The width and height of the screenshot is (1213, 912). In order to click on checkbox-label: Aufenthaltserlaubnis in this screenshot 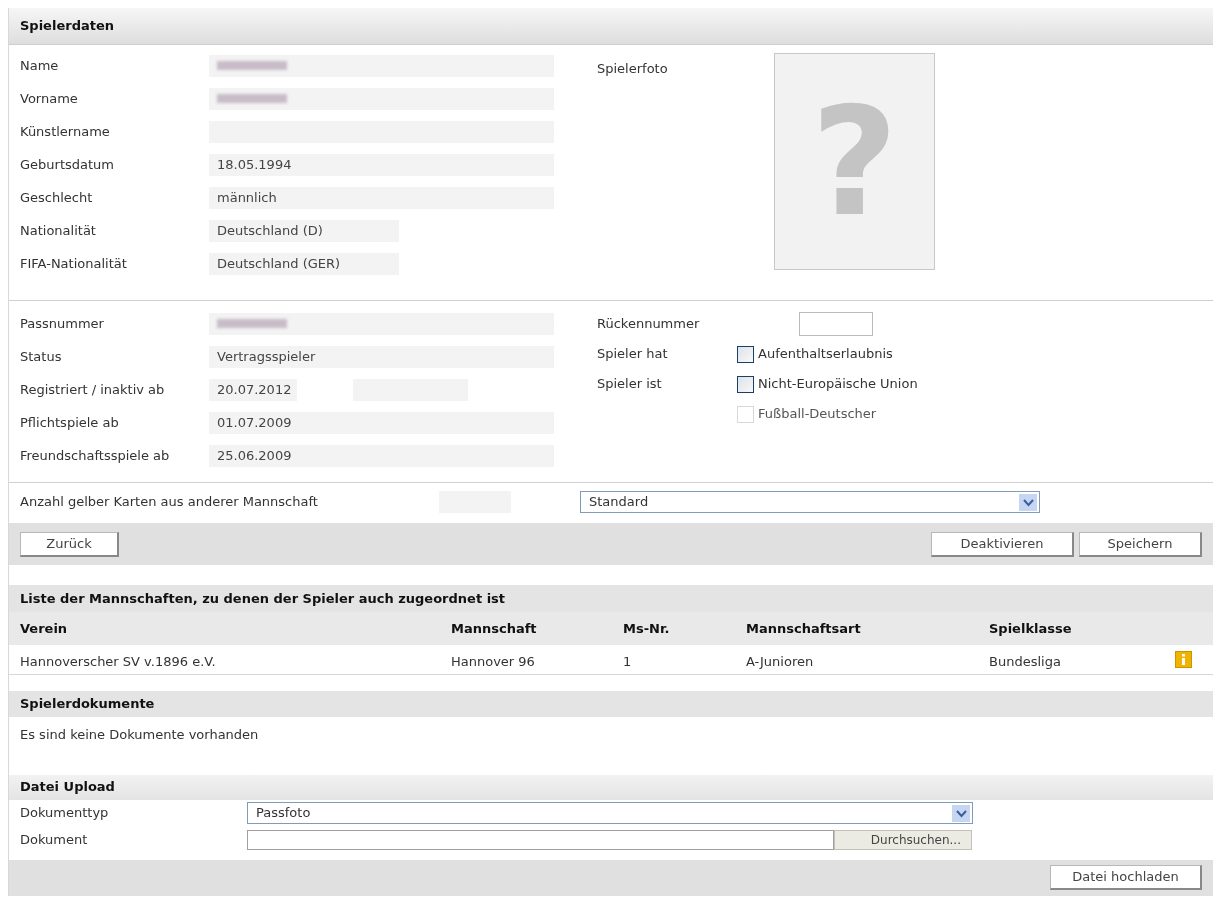, I will do `click(825, 354)`.